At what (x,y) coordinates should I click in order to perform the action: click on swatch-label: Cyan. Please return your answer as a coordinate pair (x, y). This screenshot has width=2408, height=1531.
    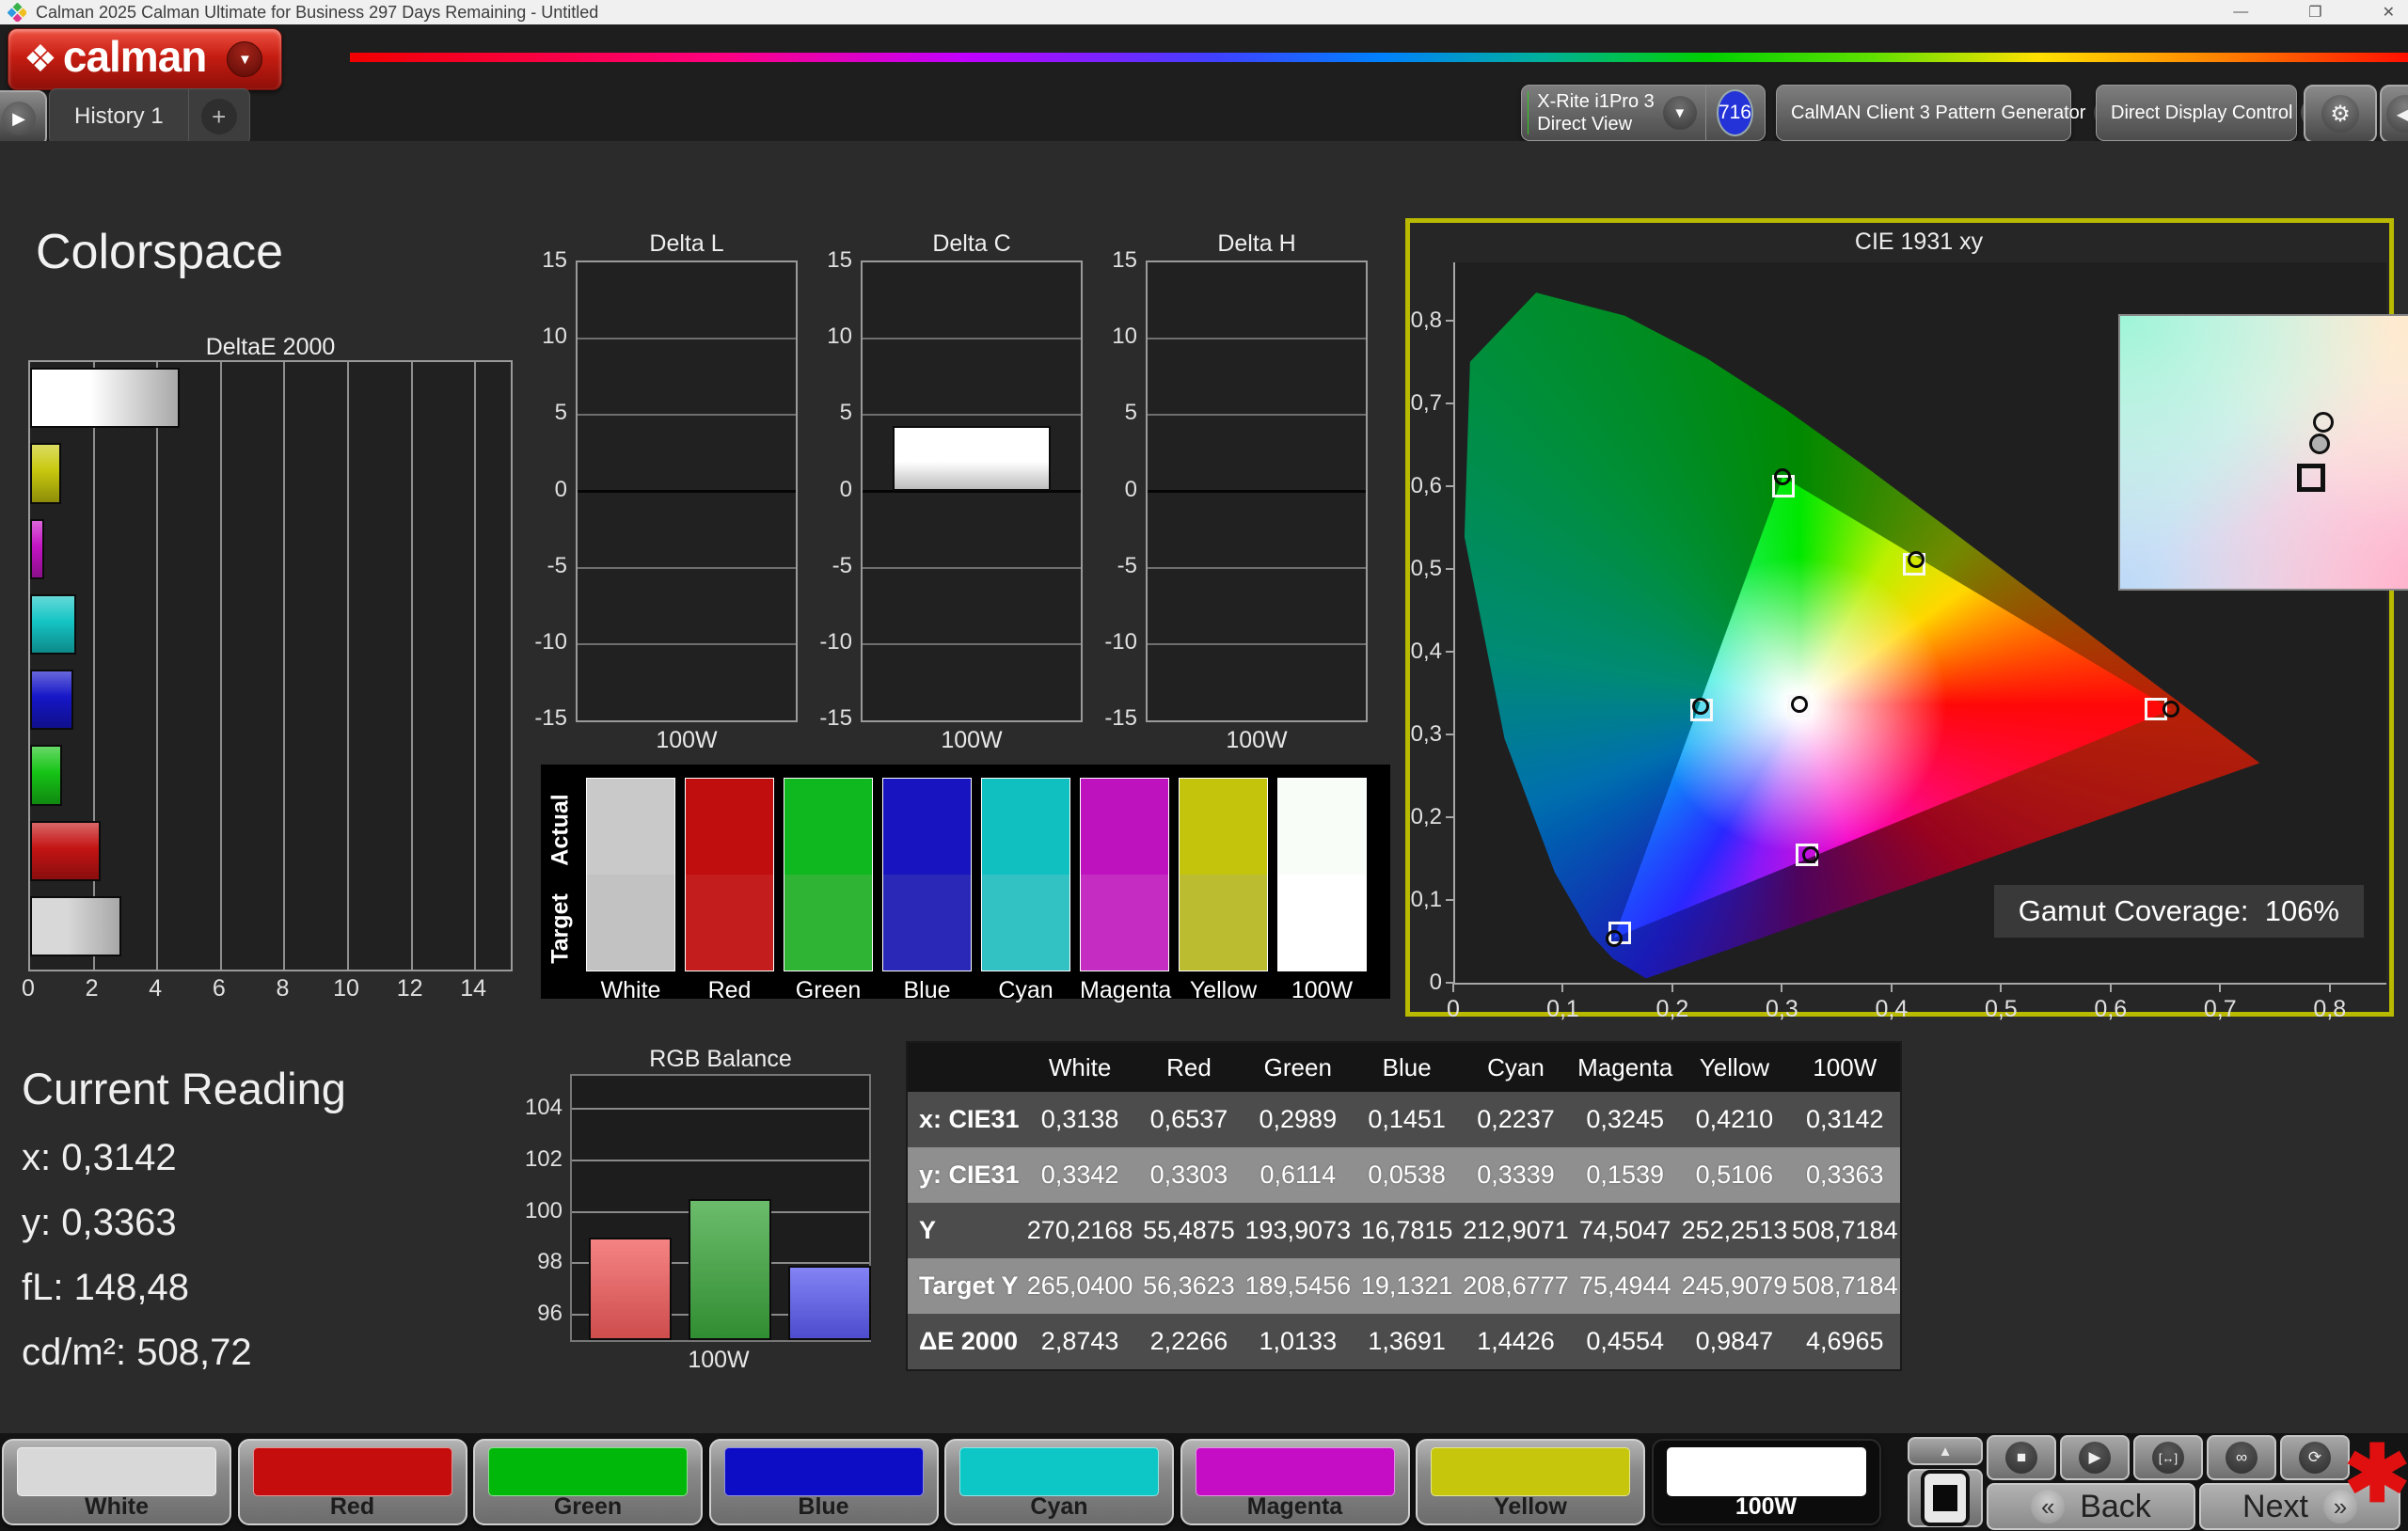
    Looking at the image, I should click on (1026, 990).